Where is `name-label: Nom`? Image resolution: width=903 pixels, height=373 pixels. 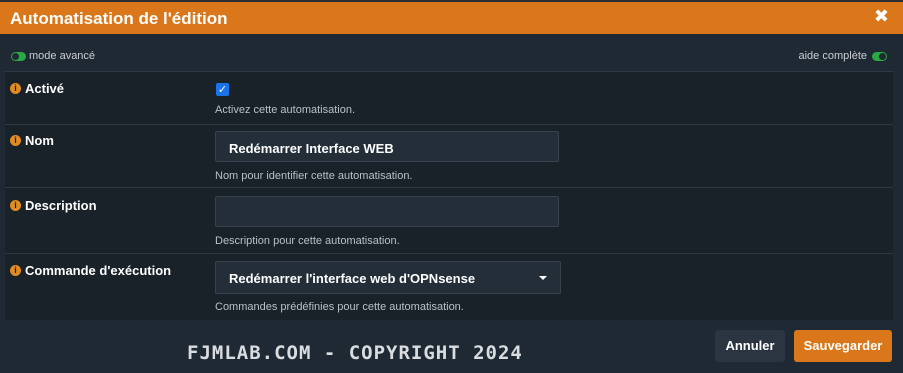 name-label: Nom is located at coordinates (39, 140).